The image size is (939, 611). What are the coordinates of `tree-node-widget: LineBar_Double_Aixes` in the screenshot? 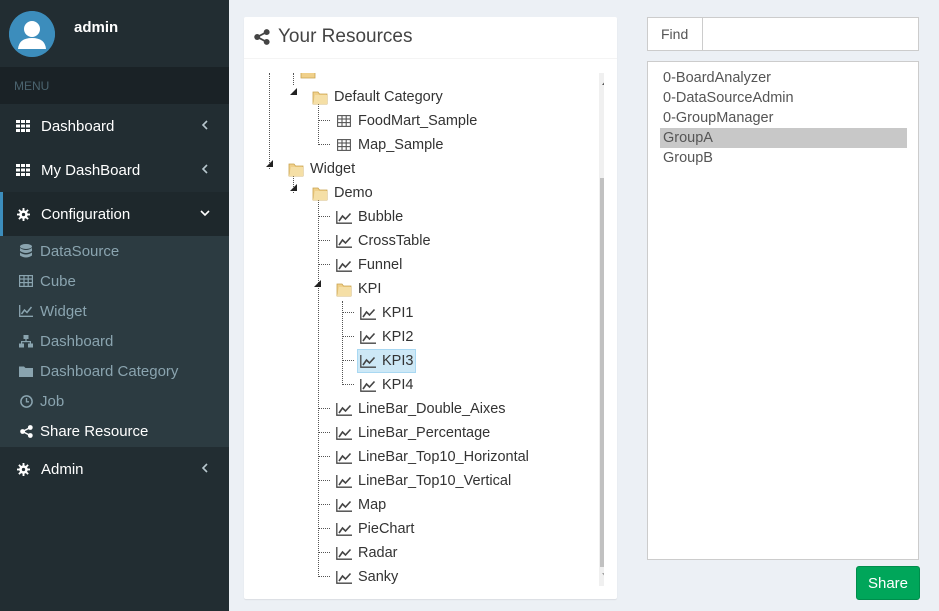 It's located at (421, 409).